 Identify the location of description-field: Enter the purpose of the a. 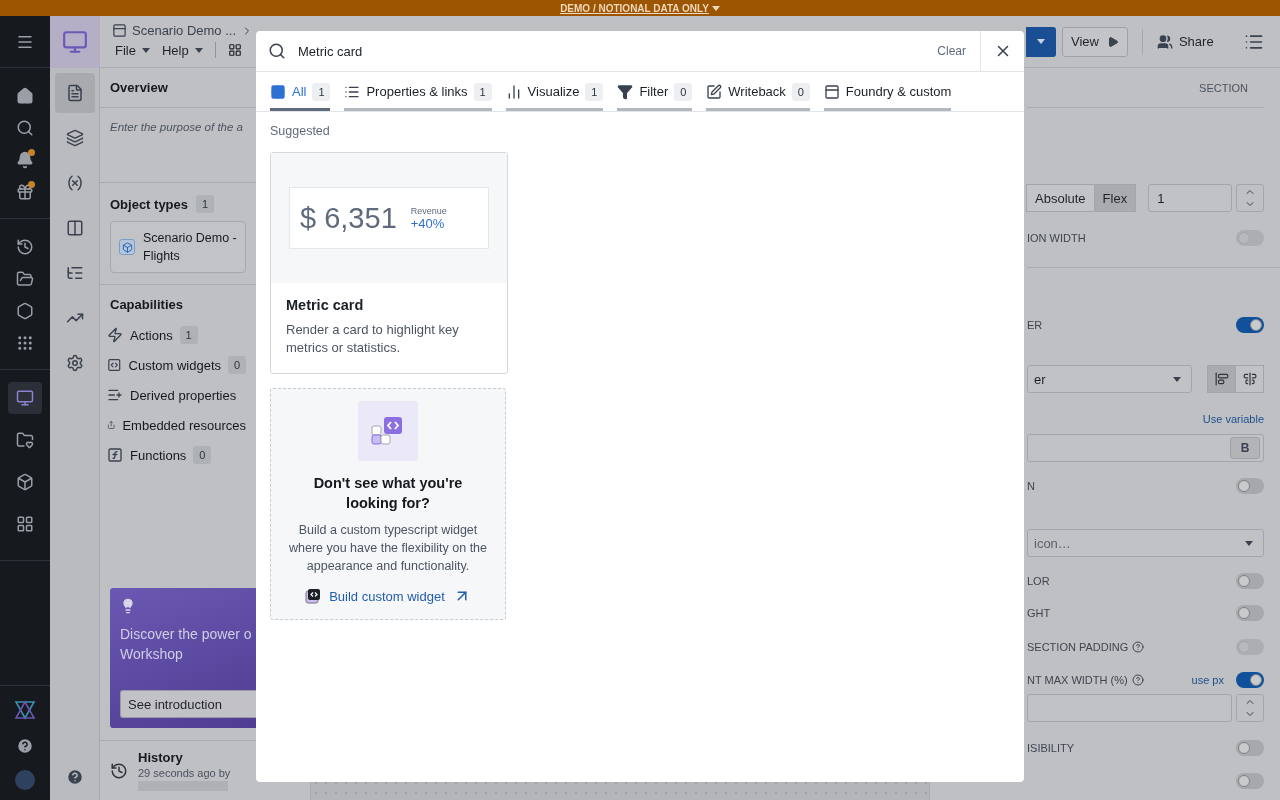
(178, 145).